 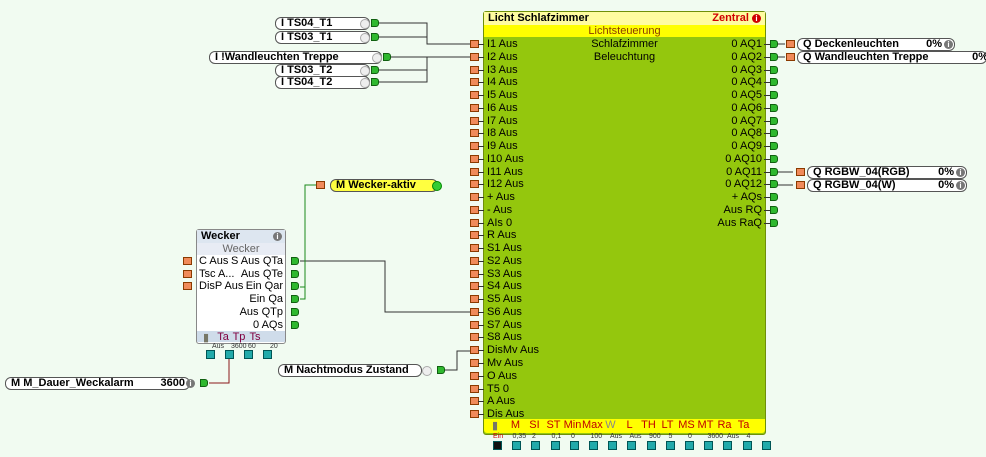 What do you see at coordinates (946, 172) in the screenshot?
I see `output-value: 0%` at bounding box center [946, 172].